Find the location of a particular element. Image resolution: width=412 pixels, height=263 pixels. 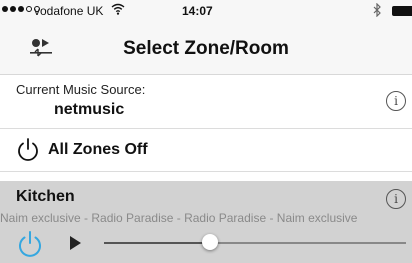

status-bar: vodafone UK 14:07 is located at coordinates (206, 11).